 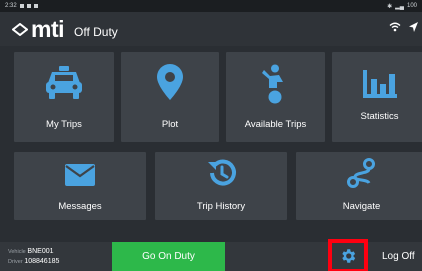 What do you see at coordinates (42, 261) in the screenshot?
I see `driver-value: 108846185` at bounding box center [42, 261].